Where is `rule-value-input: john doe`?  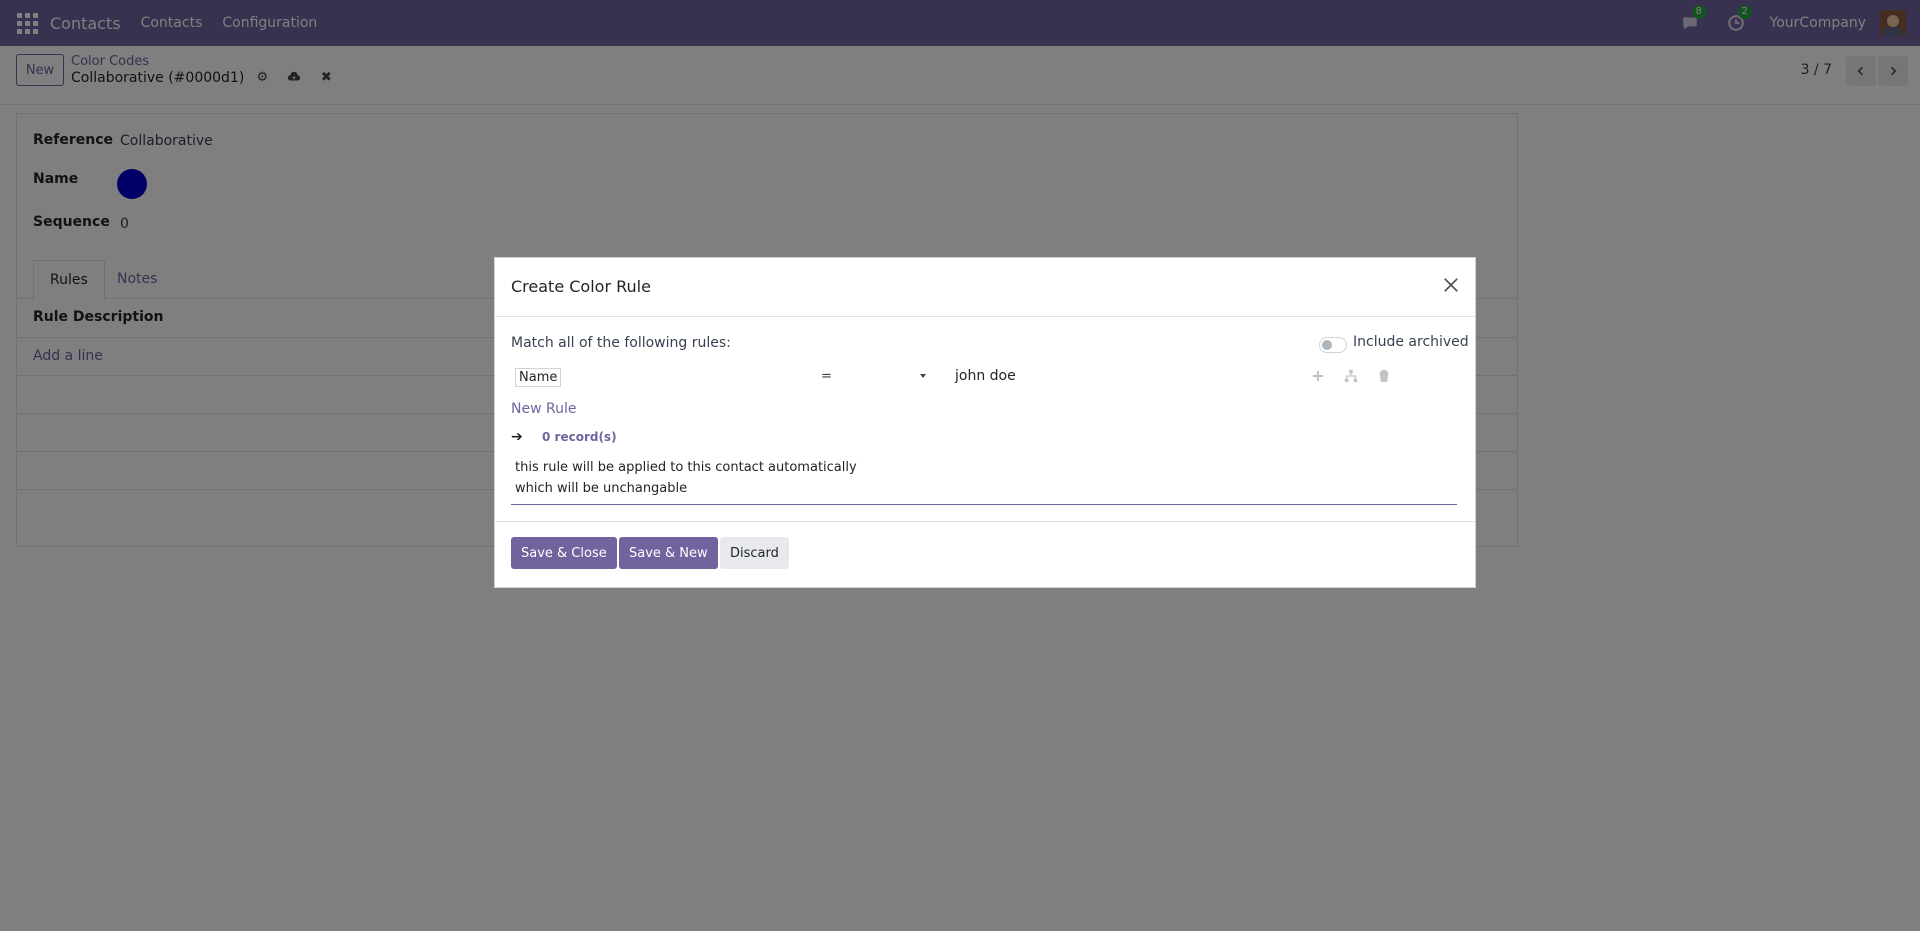
rule-value-input: john doe is located at coordinates (985, 376).